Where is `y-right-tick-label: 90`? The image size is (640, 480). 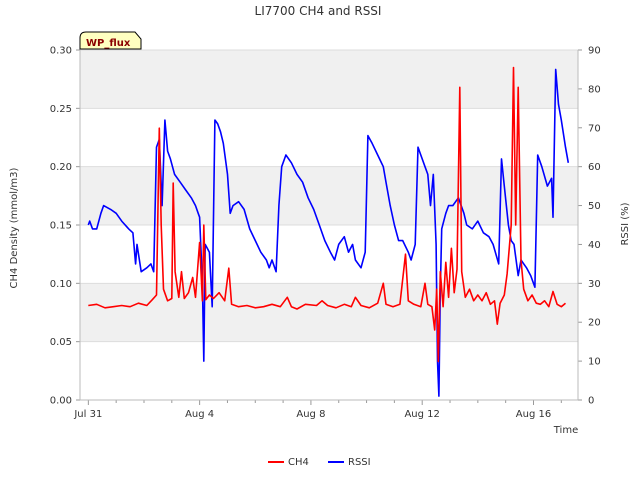 y-right-tick-label: 90 is located at coordinates (594, 51).